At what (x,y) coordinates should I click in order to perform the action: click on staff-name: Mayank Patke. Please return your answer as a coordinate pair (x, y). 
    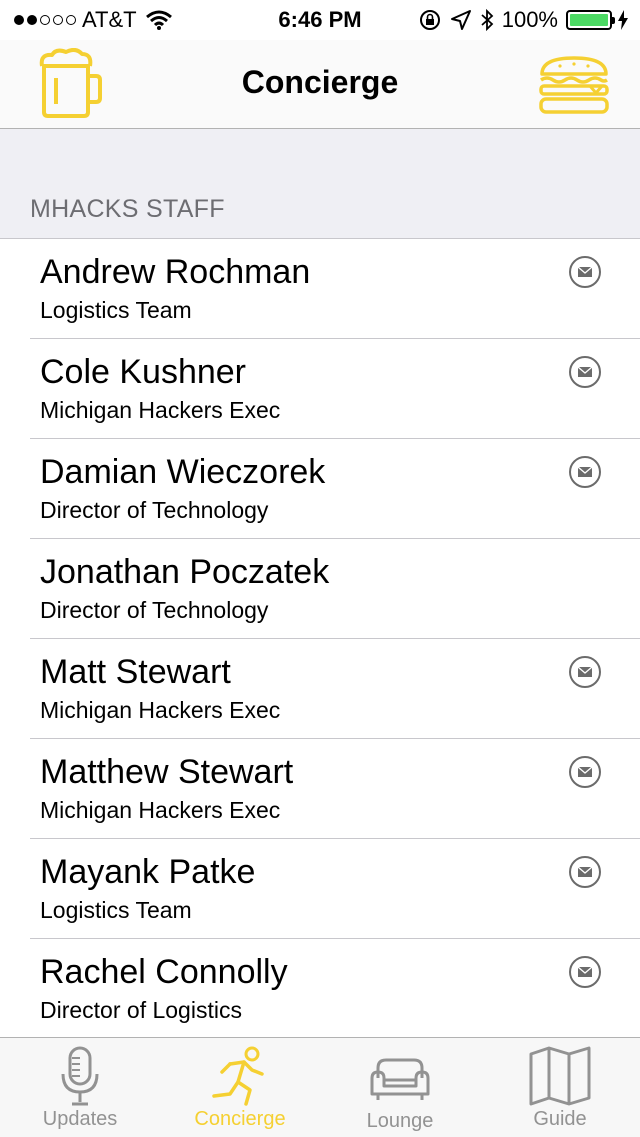
    Looking at the image, I should click on (148, 872).